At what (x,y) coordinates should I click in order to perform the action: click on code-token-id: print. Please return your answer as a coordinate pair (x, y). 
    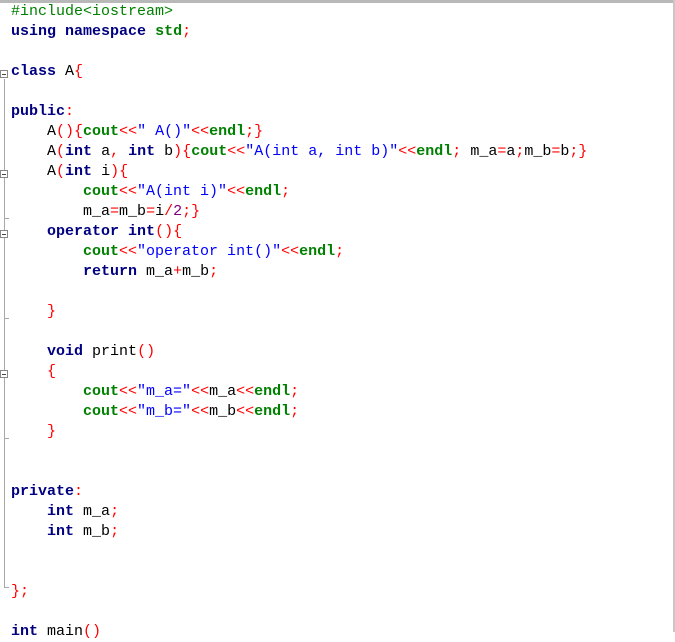
    Looking at the image, I should click on (115, 351).